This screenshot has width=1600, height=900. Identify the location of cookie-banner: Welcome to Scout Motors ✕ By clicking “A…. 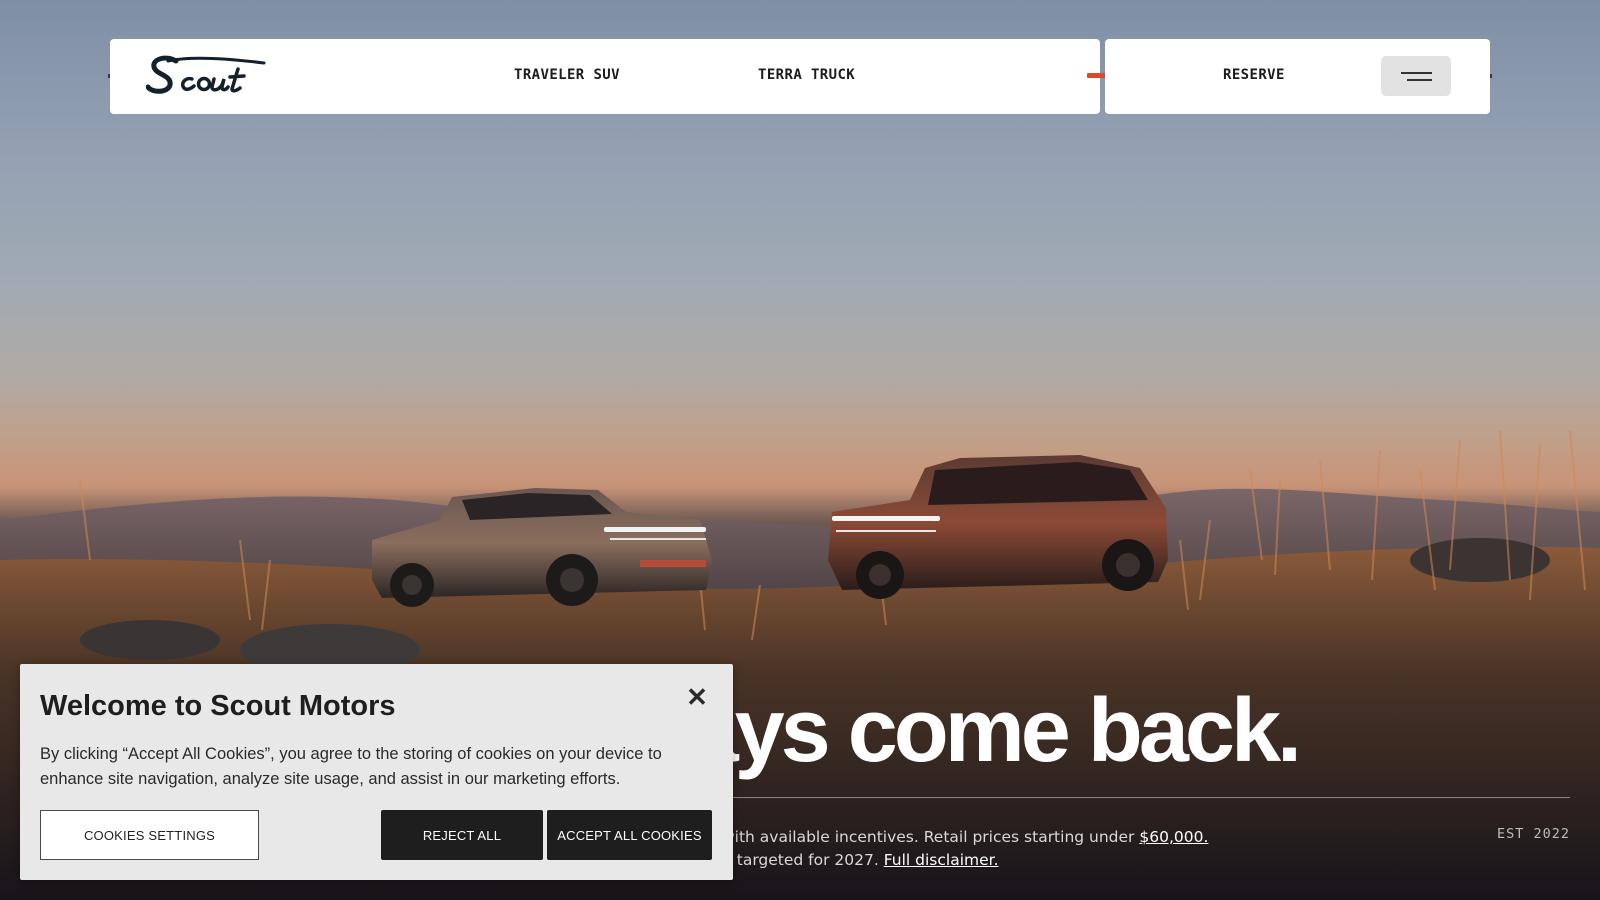
(376, 772).